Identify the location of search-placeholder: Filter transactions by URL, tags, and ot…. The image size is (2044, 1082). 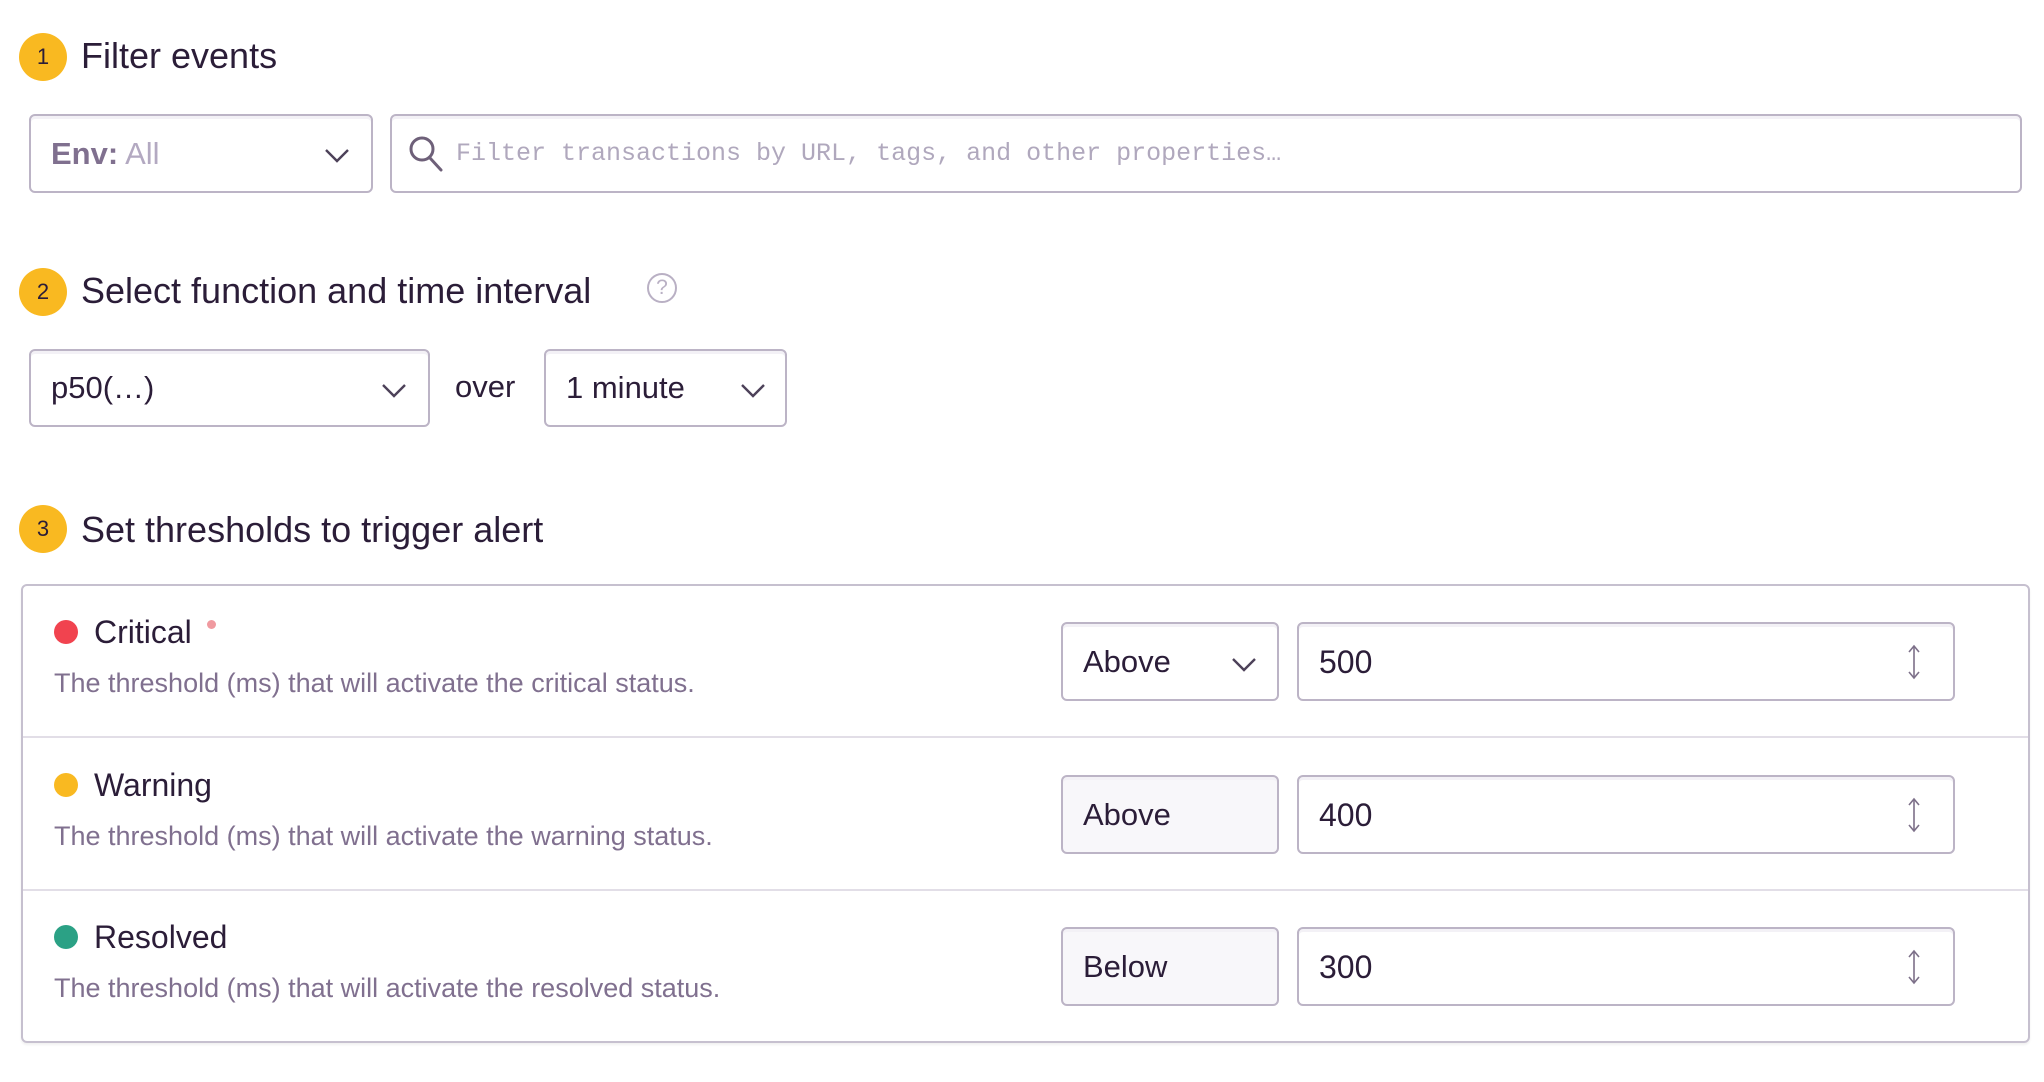
(869, 153).